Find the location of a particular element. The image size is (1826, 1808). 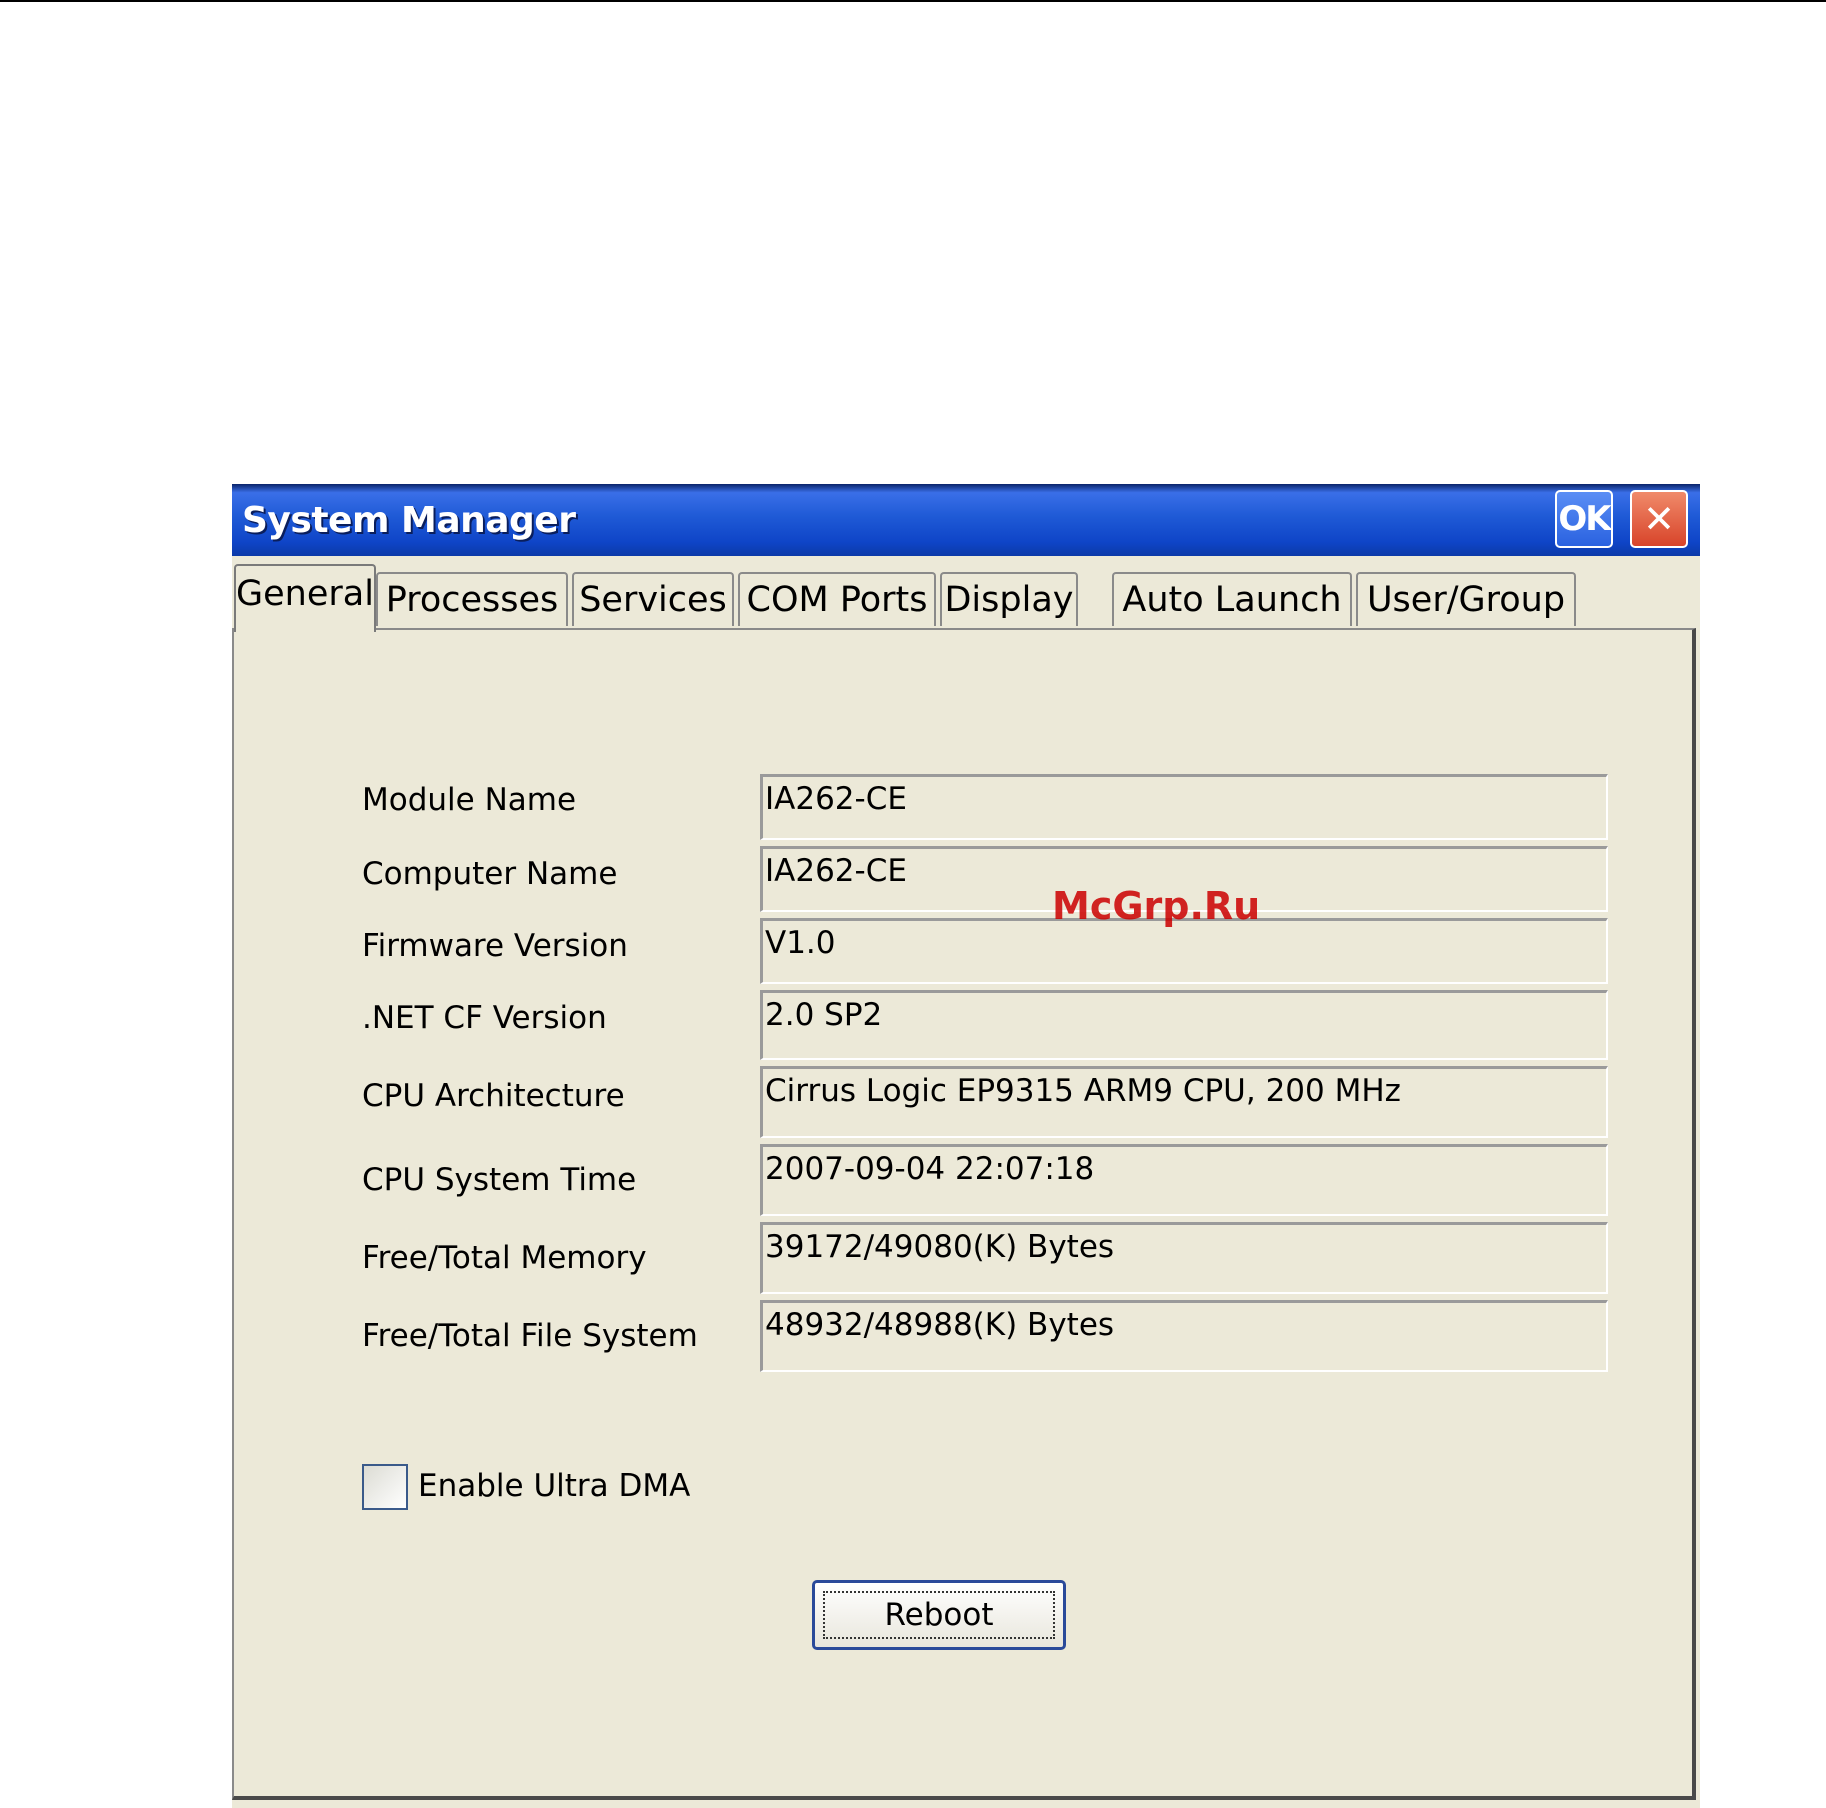

free-total-fs-label: Free/Total File System is located at coordinates (530, 1336).